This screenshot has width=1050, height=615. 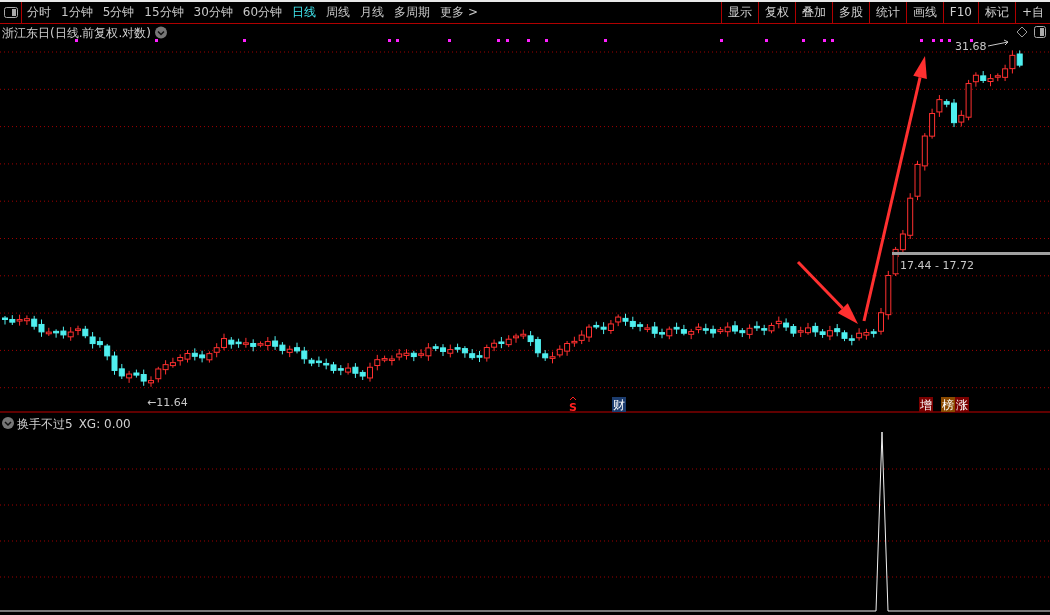 What do you see at coordinates (304, 12) in the screenshot?
I see `period-tab: 日线` at bounding box center [304, 12].